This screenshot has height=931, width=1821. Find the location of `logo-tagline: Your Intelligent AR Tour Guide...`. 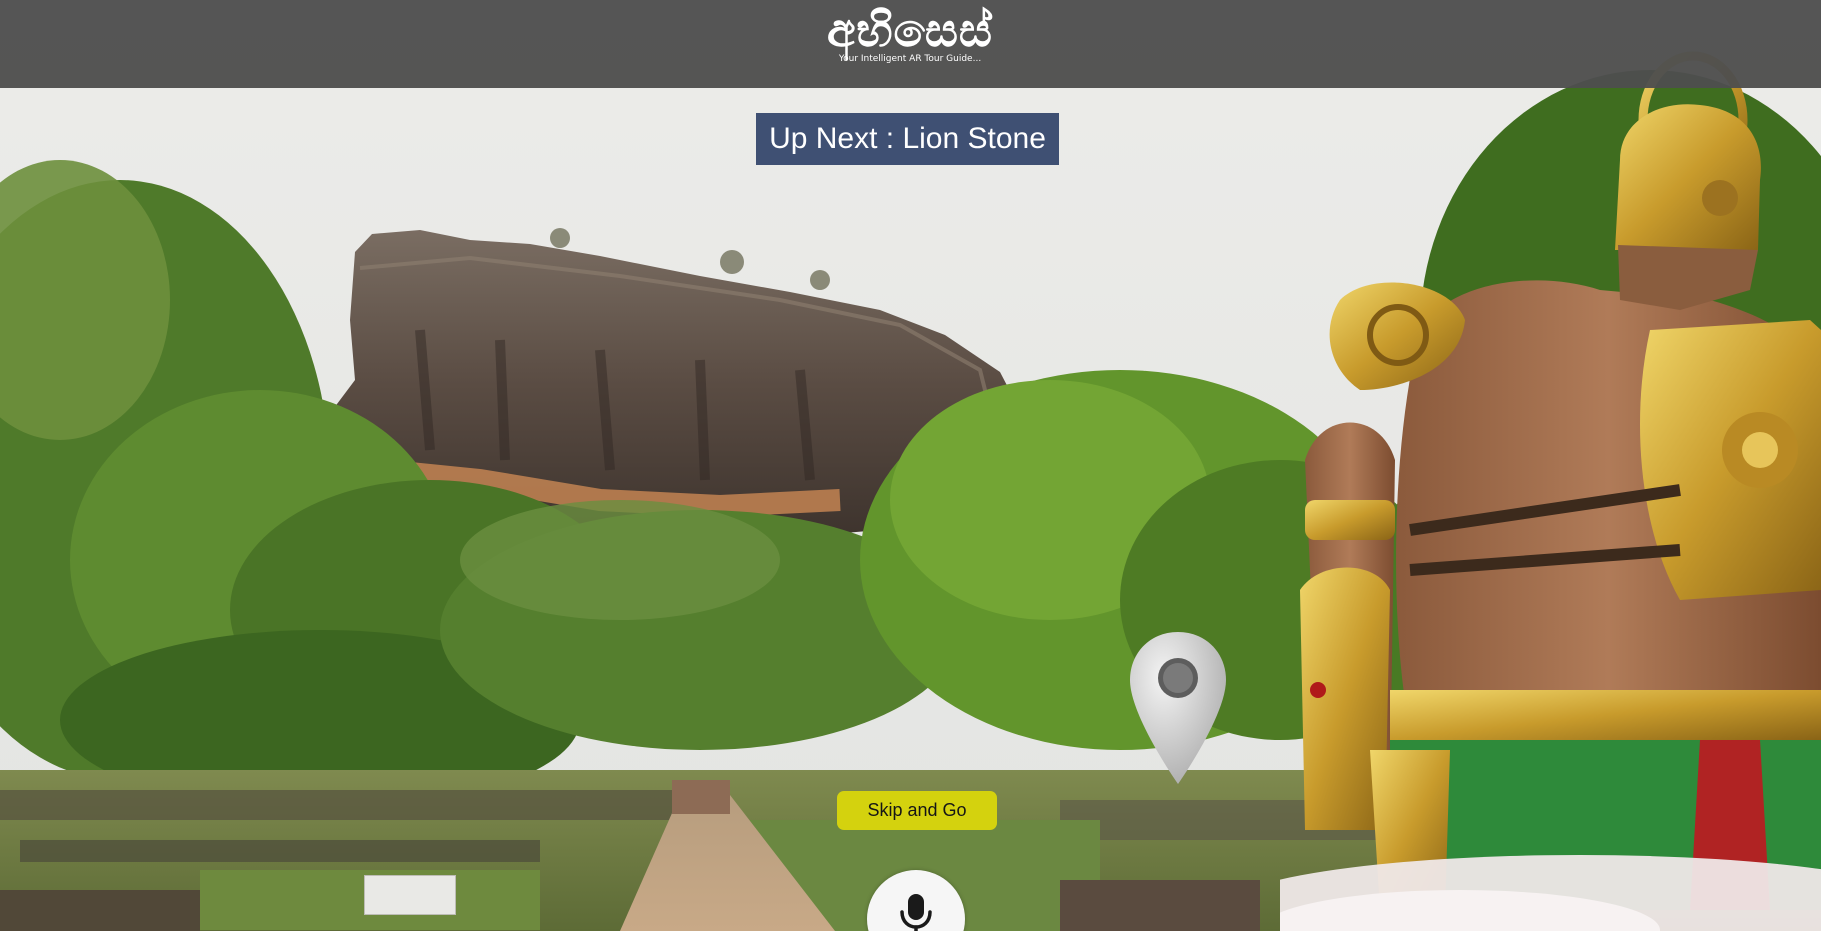

logo-tagline: Your Intelligent AR Tour Guide... is located at coordinates (910, 59).